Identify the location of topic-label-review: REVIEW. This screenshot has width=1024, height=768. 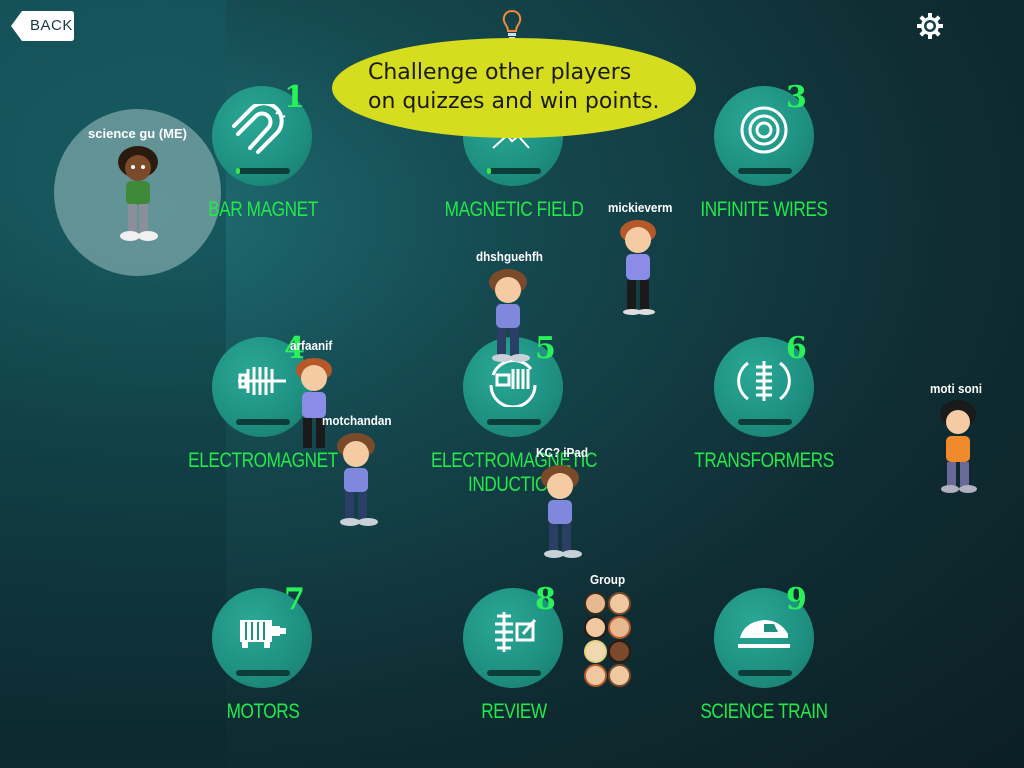
(514, 712).